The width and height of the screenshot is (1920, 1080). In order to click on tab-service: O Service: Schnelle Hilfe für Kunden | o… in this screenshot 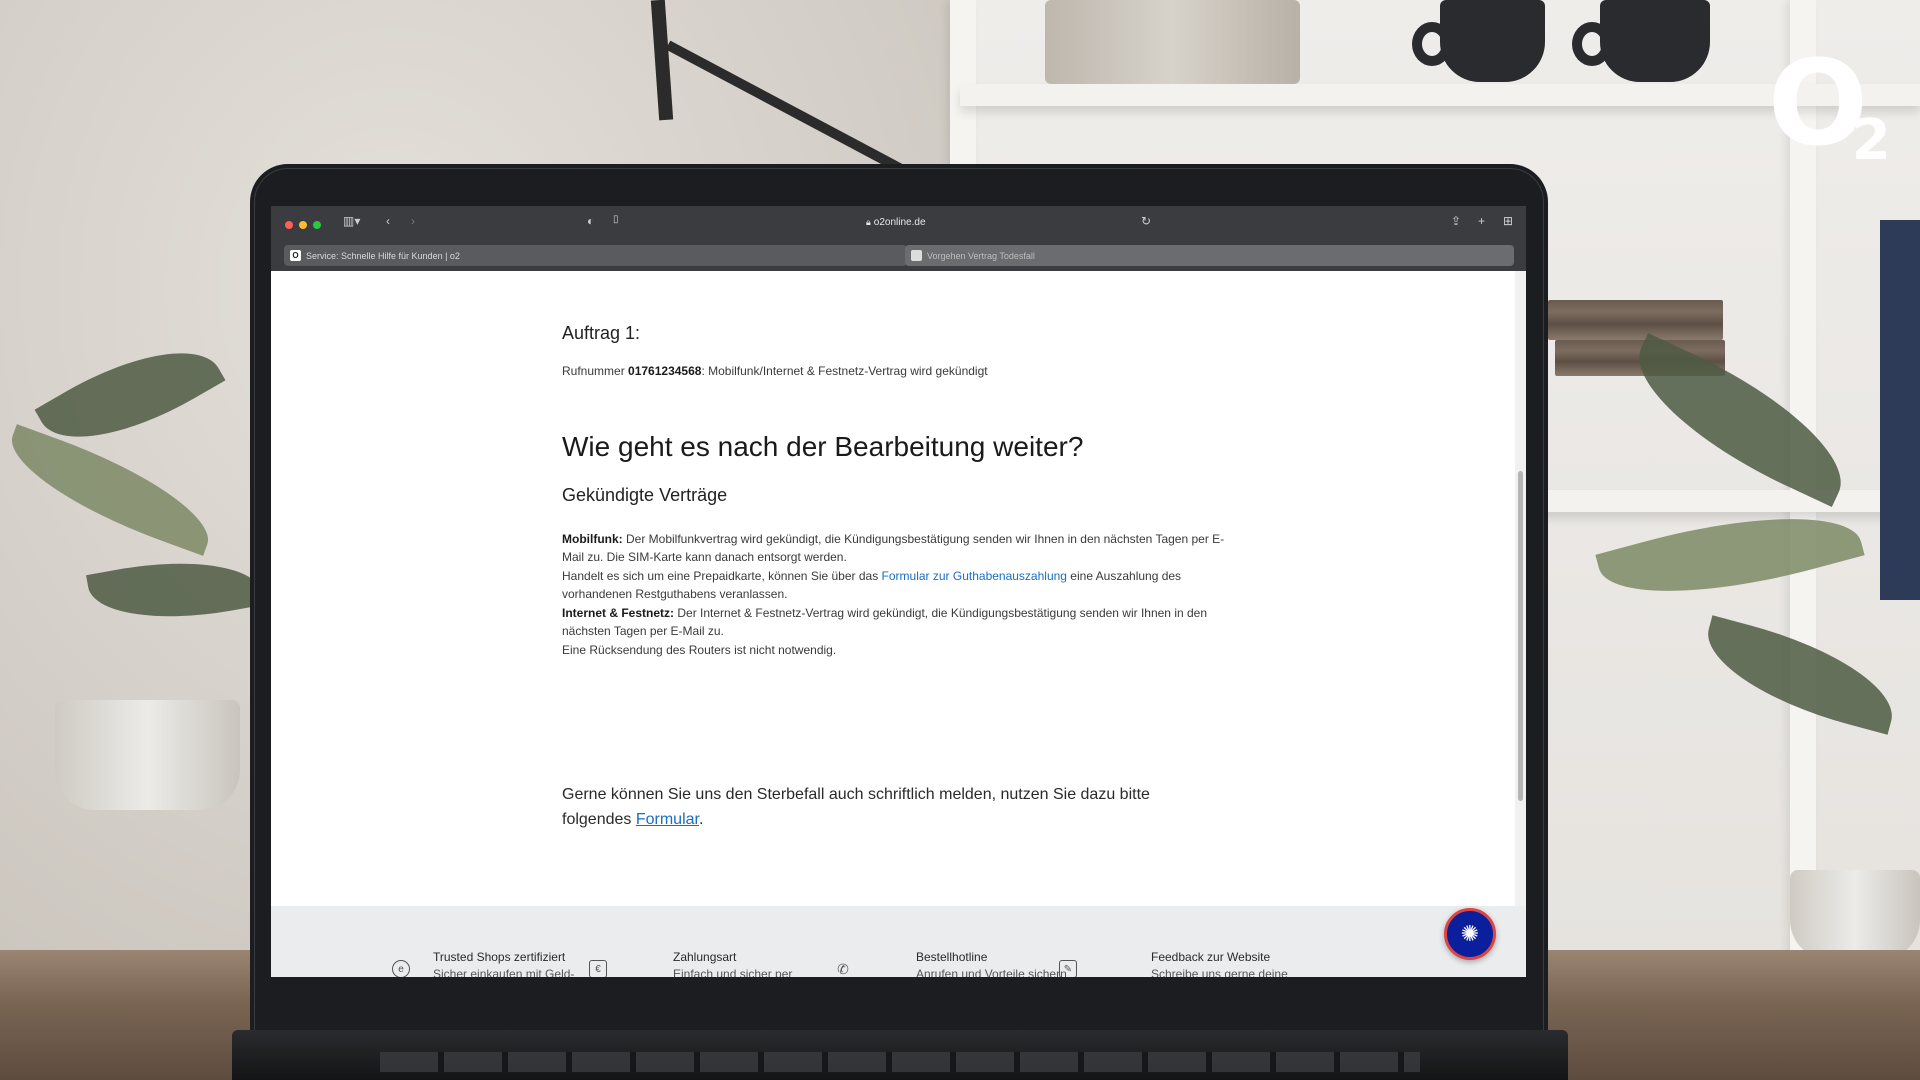, I will do `click(595, 255)`.